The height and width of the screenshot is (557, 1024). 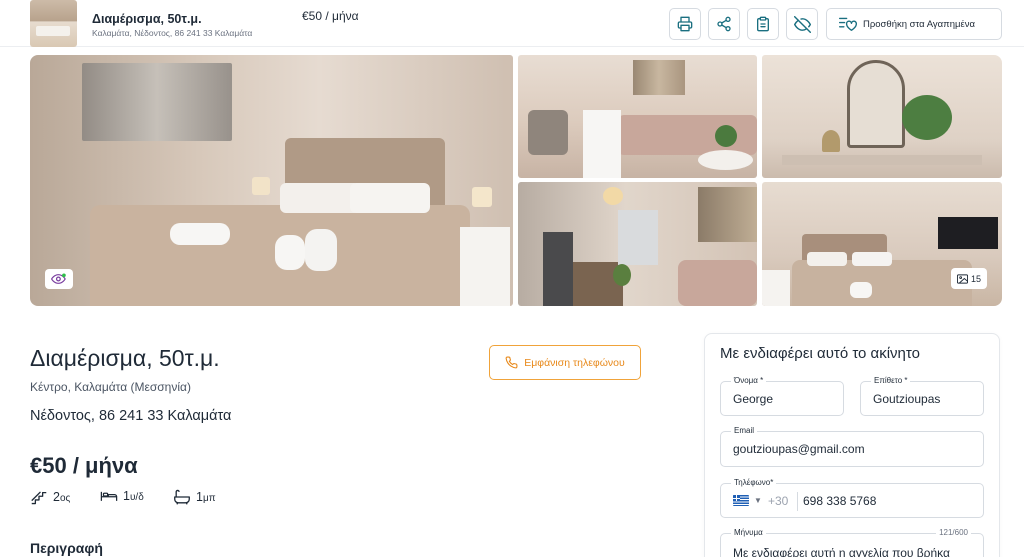 I want to click on share-button, so click(x=724, y=24).